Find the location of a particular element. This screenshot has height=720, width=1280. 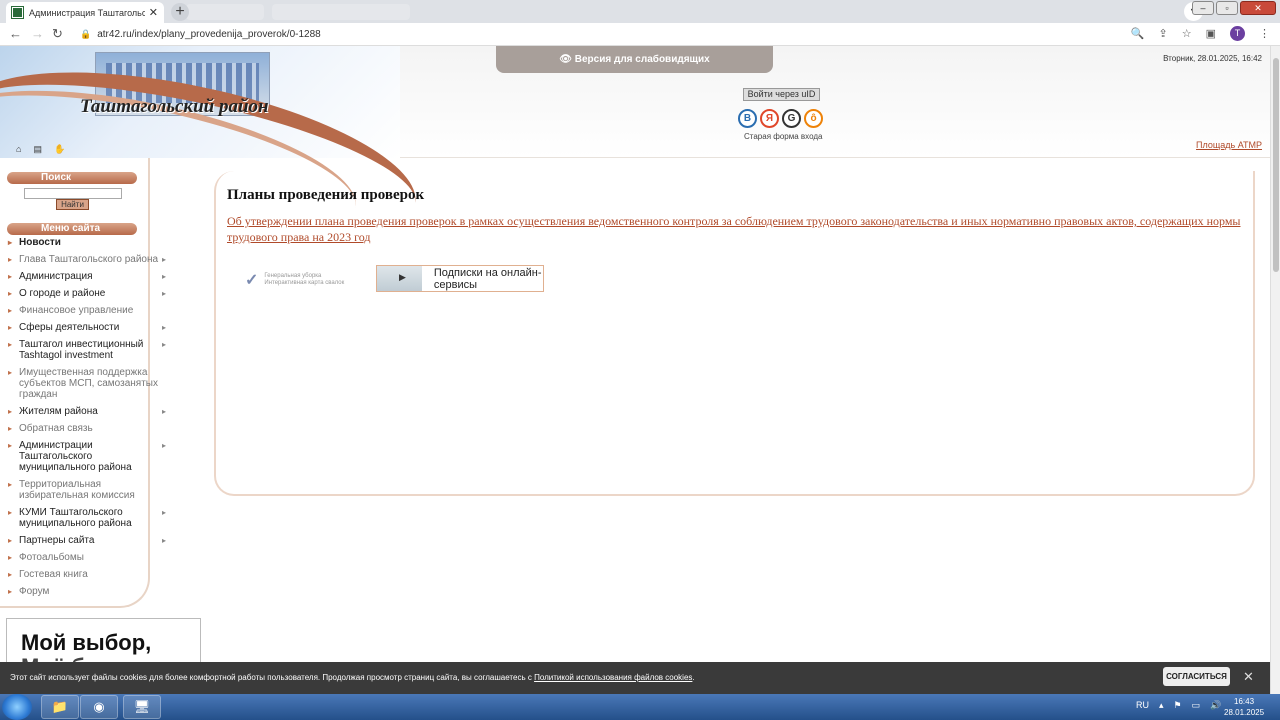

menu-item-residents: Жителям района▸ is located at coordinates (88, 411).